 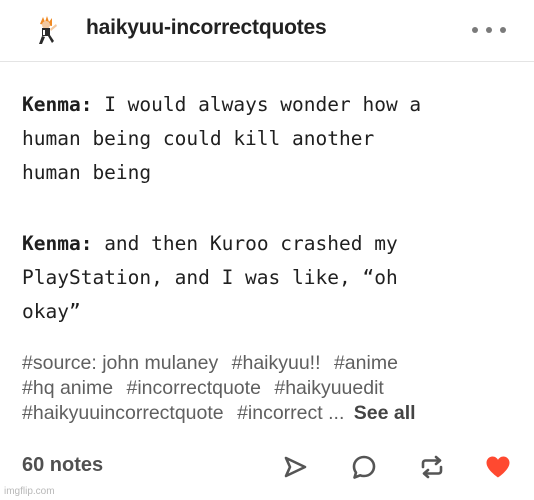 I want to click on tag-link: #hq anime, so click(x=67, y=388).